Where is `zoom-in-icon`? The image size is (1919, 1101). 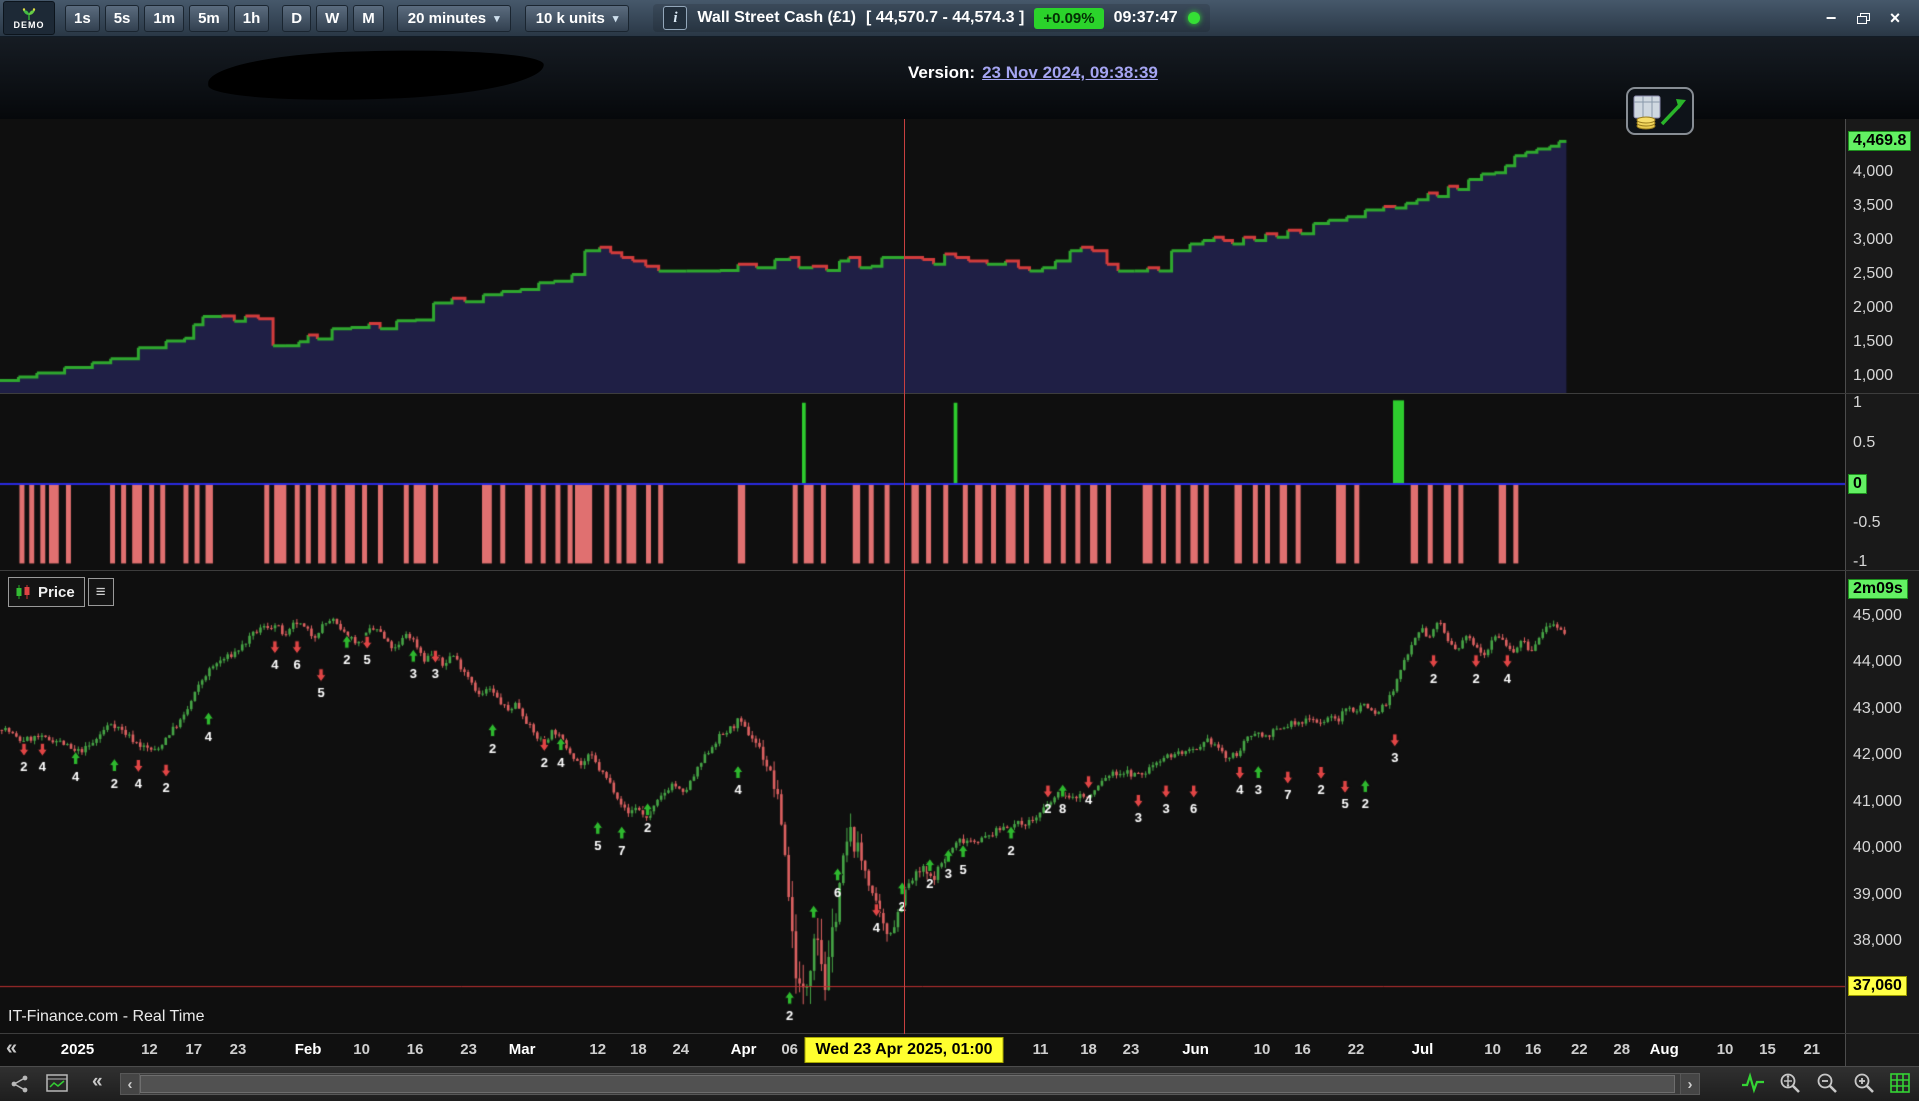 zoom-in-icon is located at coordinates (1864, 1083).